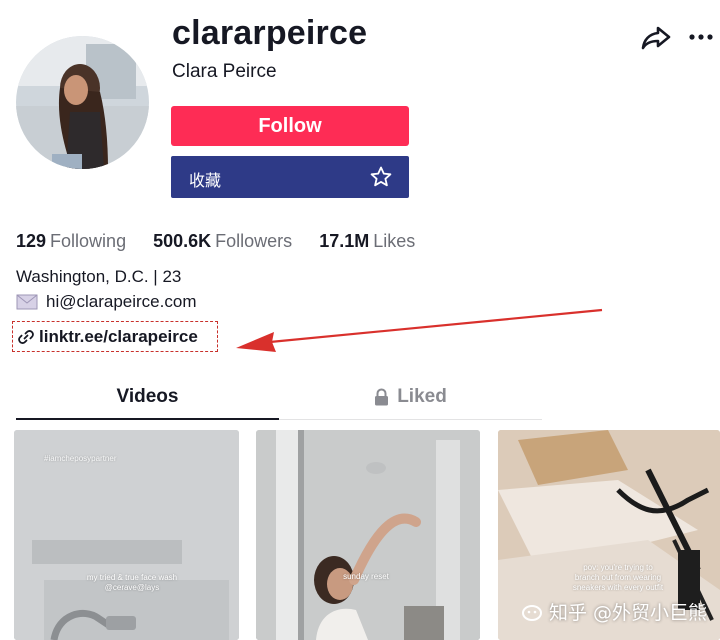 This screenshot has height=640, width=720. I want to click on profile-stats: 129 Following 500.6K Followers 17.1M Likes, so click(226, 241).